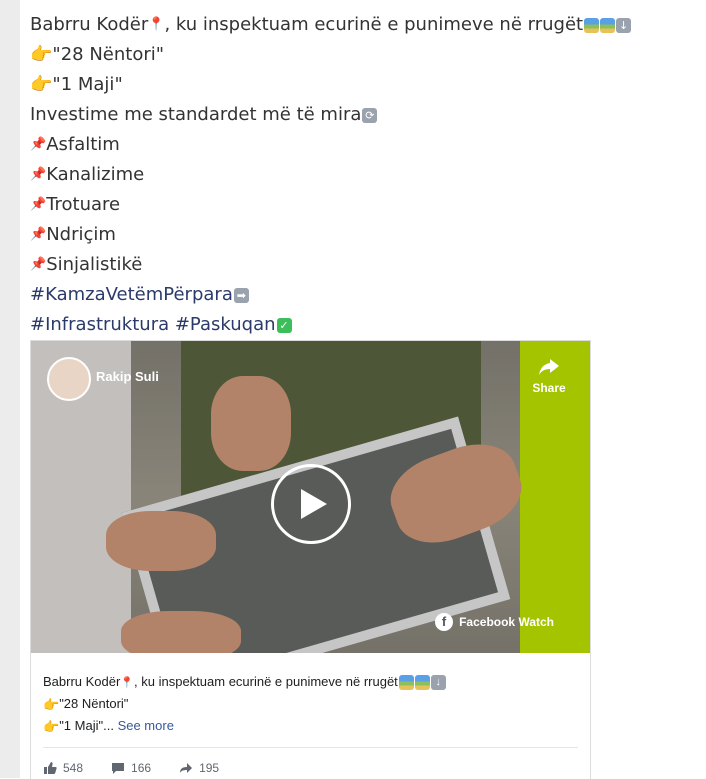  Describe the element at coordinates (368, 175) in the screenshot. I see `post-line-item: 📌Kanalizime` at that location.